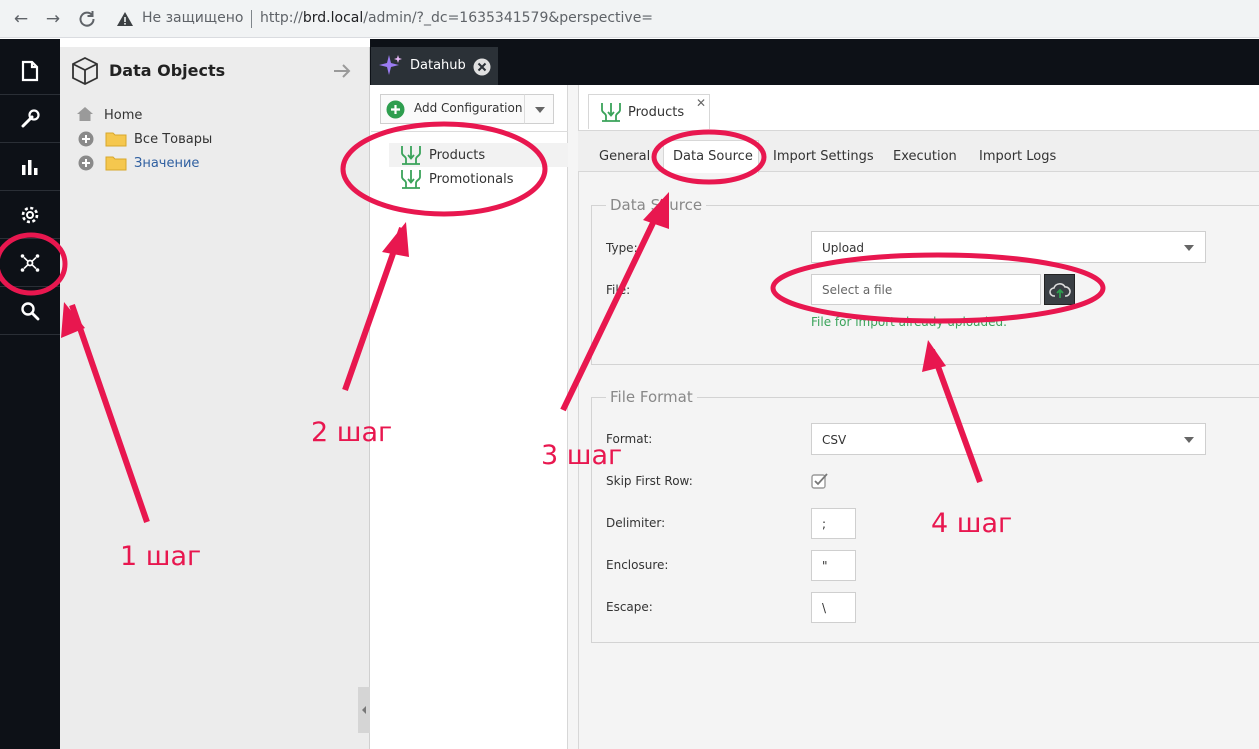 The image size is (1259, 749). What do you see at coordinates (352, 432) in the screenshot?
I see `annotation-step2: 2 шаг` at bounding box center [352, 432].